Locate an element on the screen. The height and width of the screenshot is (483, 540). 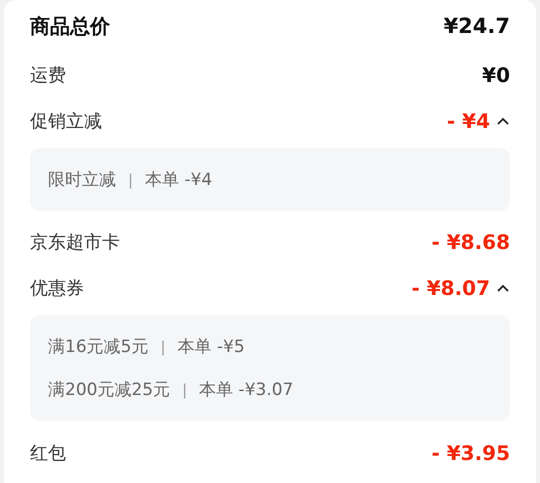
fee-label: 红包 is located at coordinates (48, 453).